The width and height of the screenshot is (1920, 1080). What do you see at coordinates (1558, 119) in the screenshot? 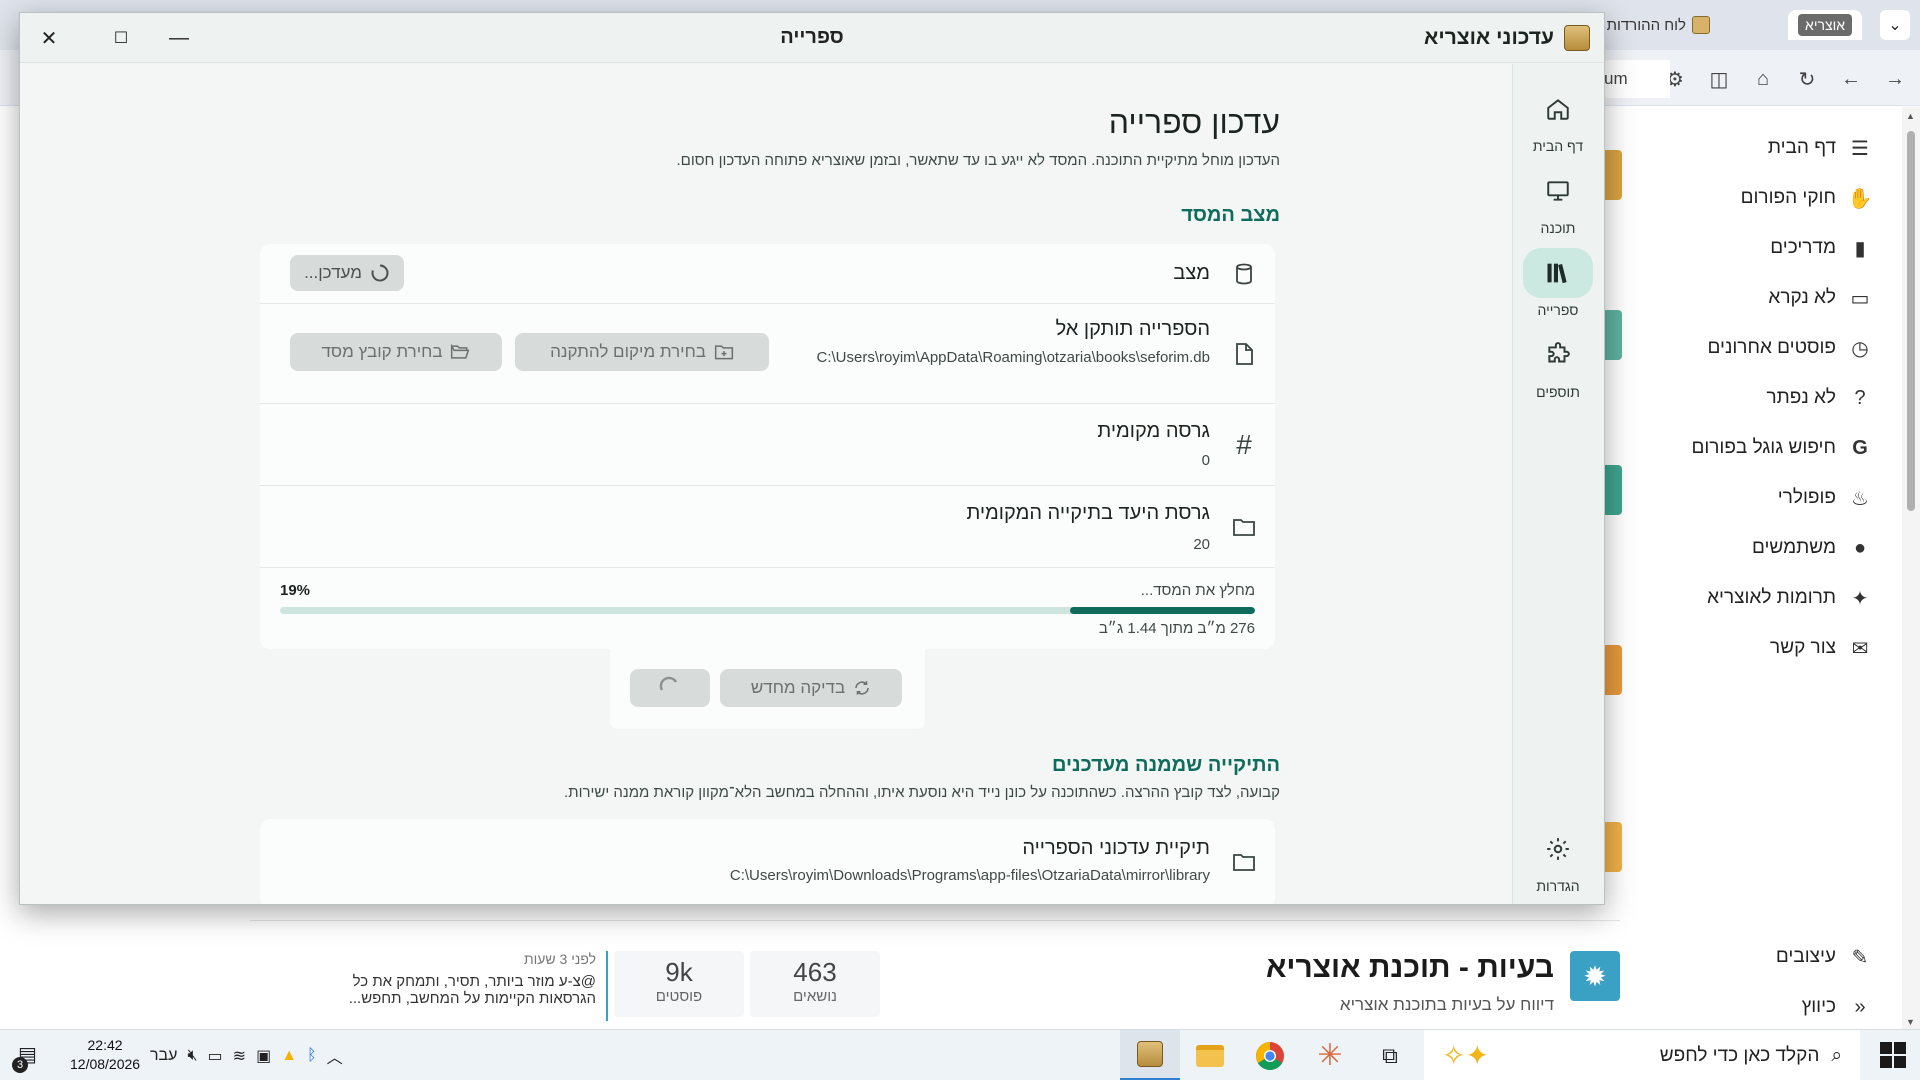
I see `nav-item-home: דף הבית` at bounding box center [1558, 119].